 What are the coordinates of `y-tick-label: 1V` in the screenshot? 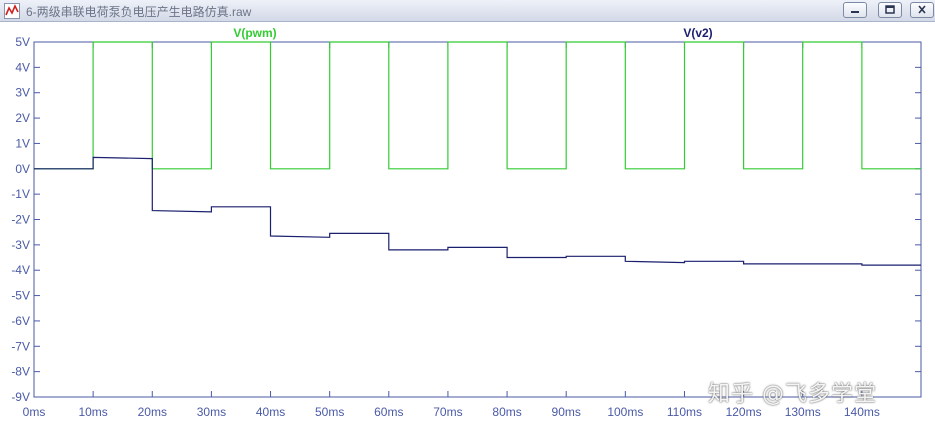 It's located at (22, 143).